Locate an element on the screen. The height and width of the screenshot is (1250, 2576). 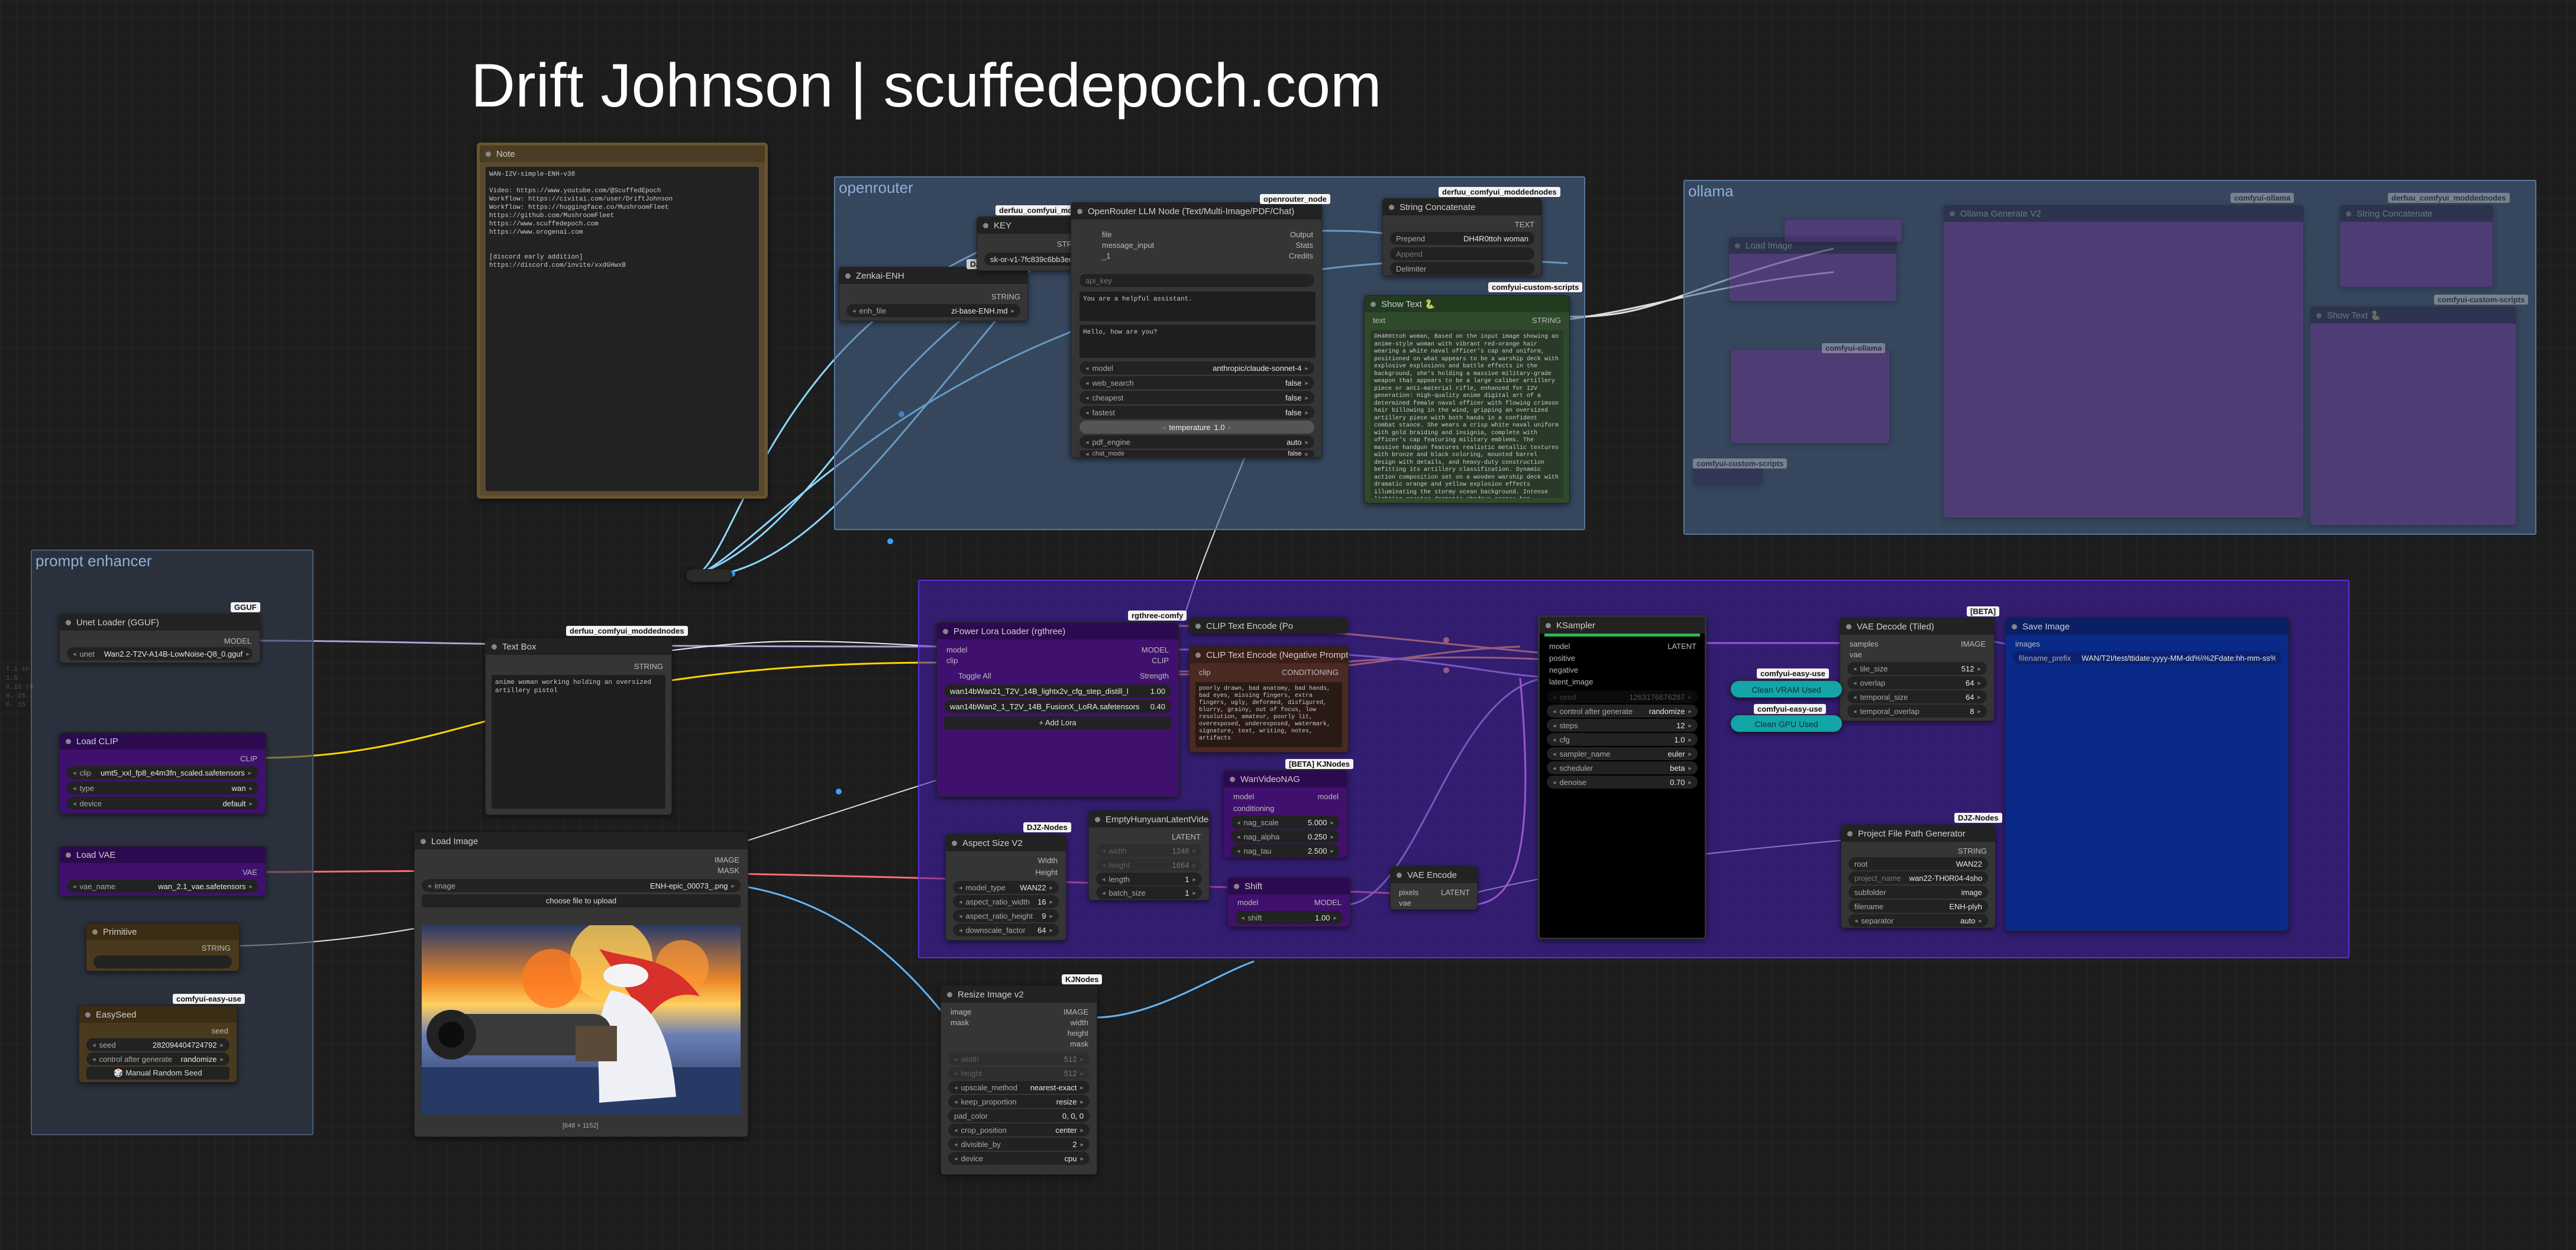
pad-color-field: pad_color 0, 0, 0 is located at coordinates (1019, 1115).